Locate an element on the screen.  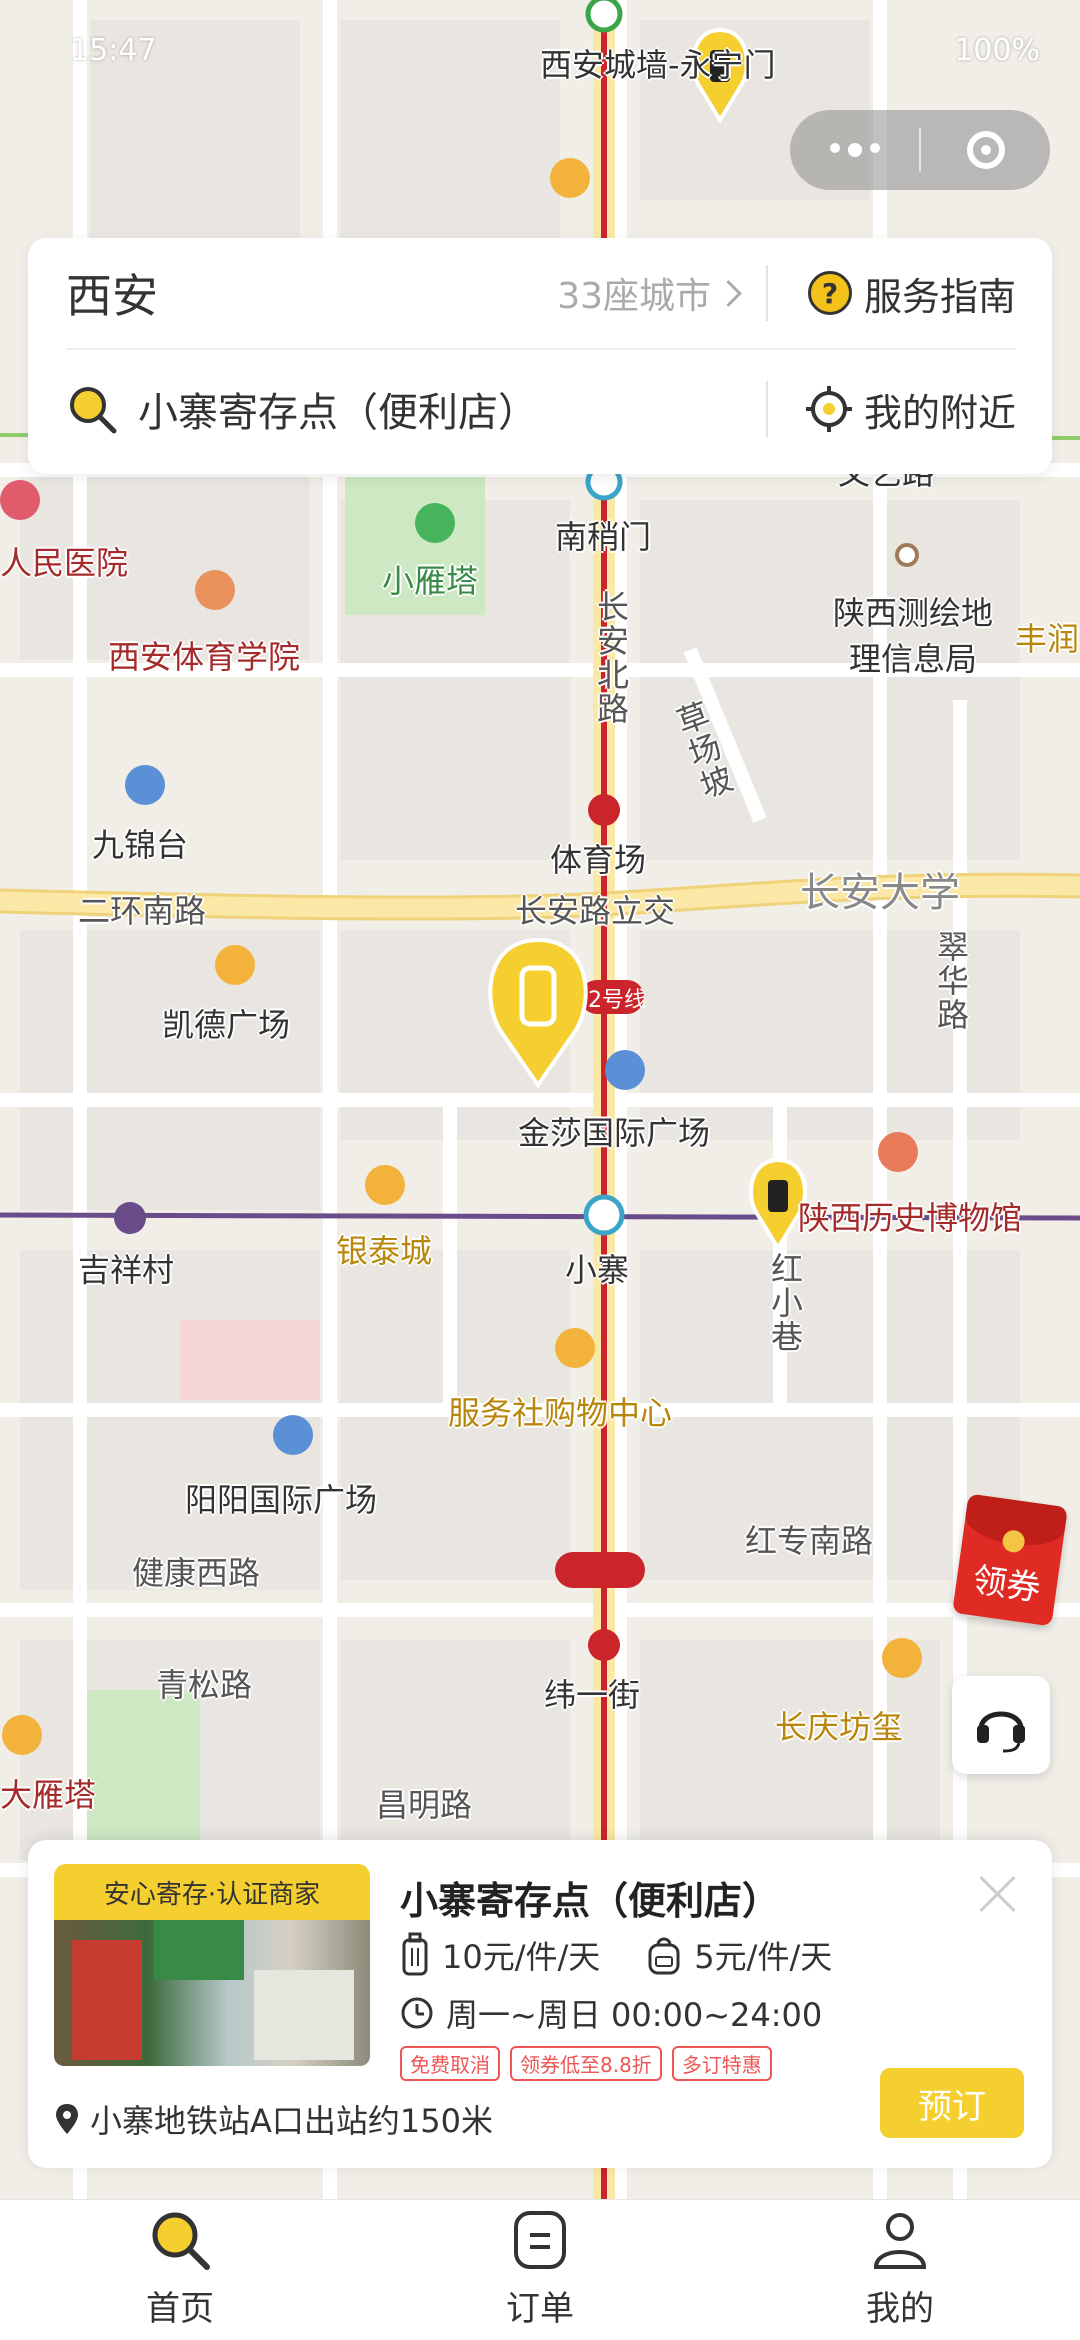
tab-orders: 订单 is located at coordinates (540, 2270).